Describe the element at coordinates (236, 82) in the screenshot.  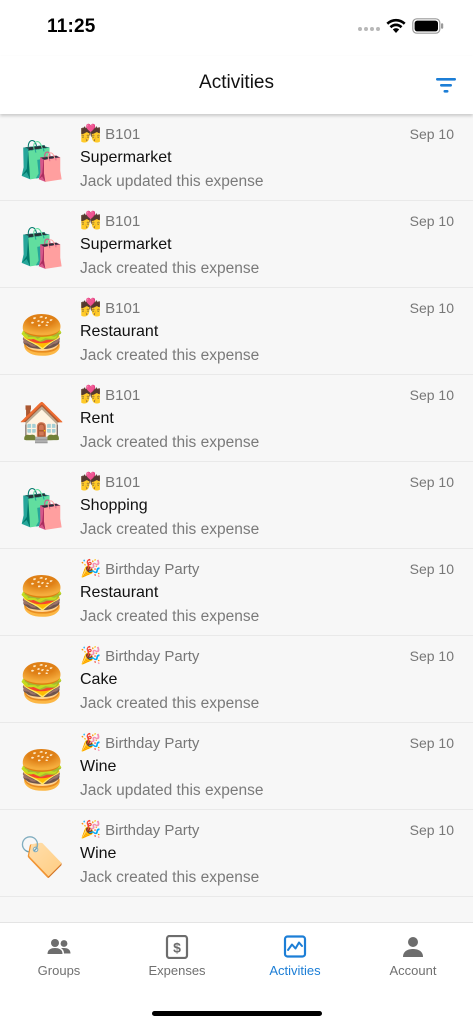
I see `page-title: Activities` at that location.